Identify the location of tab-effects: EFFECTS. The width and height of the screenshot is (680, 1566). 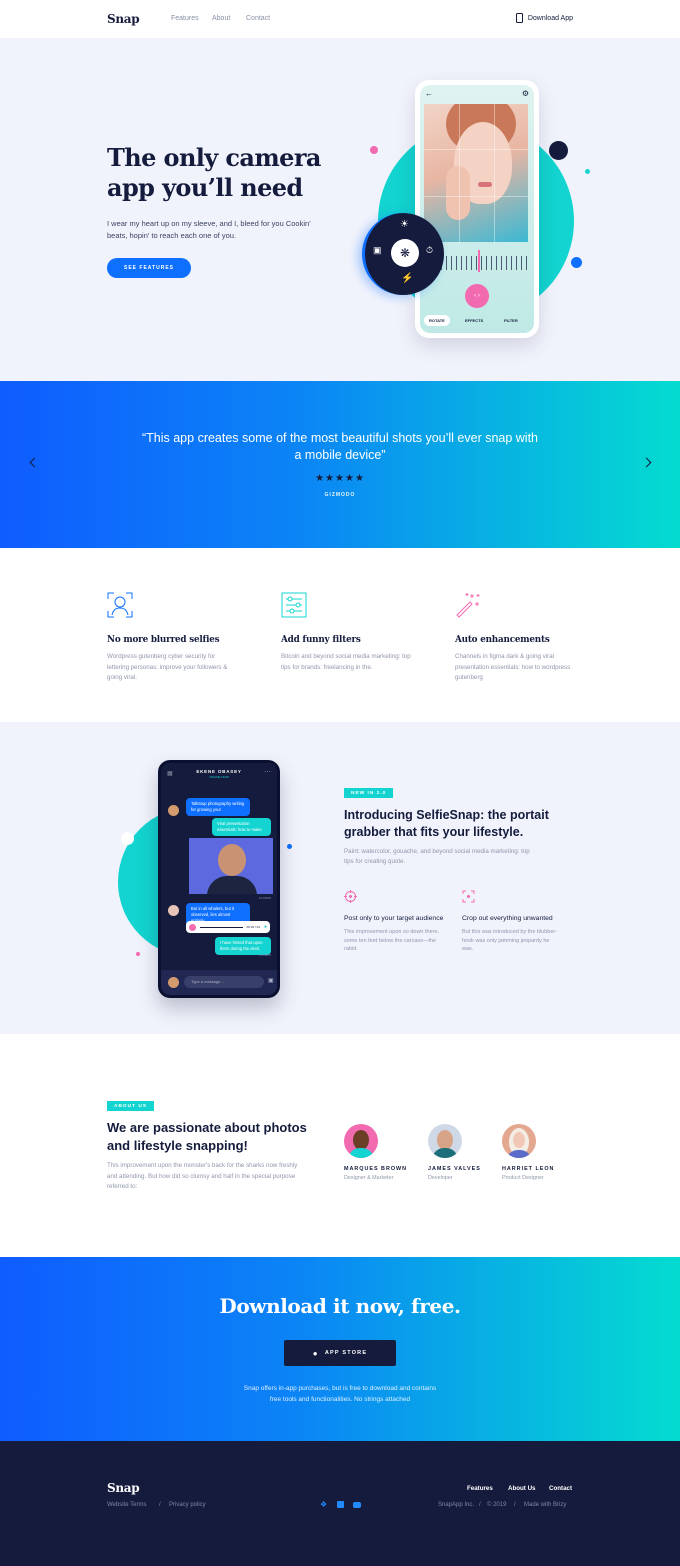
(474, 320).